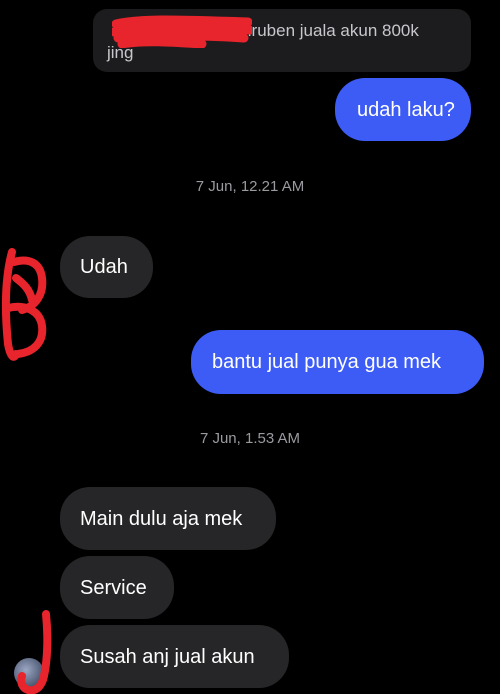  I want to click on contact-avatar-icon, so click(29, 673).